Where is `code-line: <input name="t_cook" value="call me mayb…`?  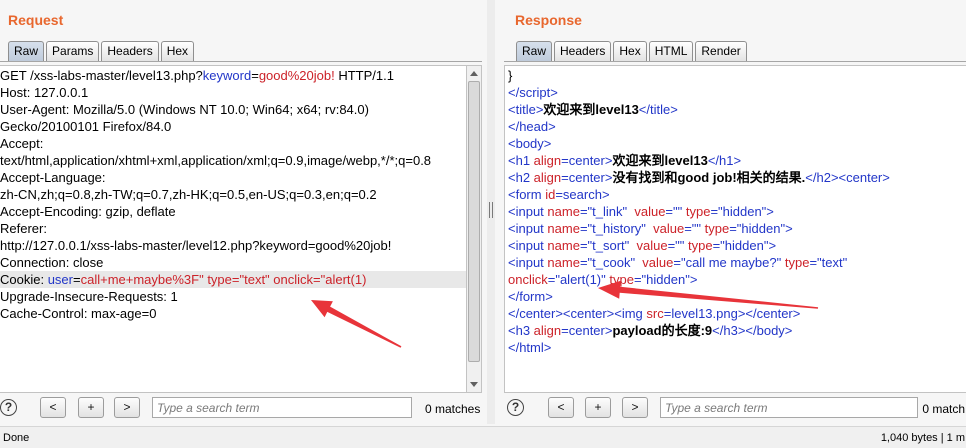 code-line: <input name="t_cook" value="call me mayb… is located at coordinates (737, 262).